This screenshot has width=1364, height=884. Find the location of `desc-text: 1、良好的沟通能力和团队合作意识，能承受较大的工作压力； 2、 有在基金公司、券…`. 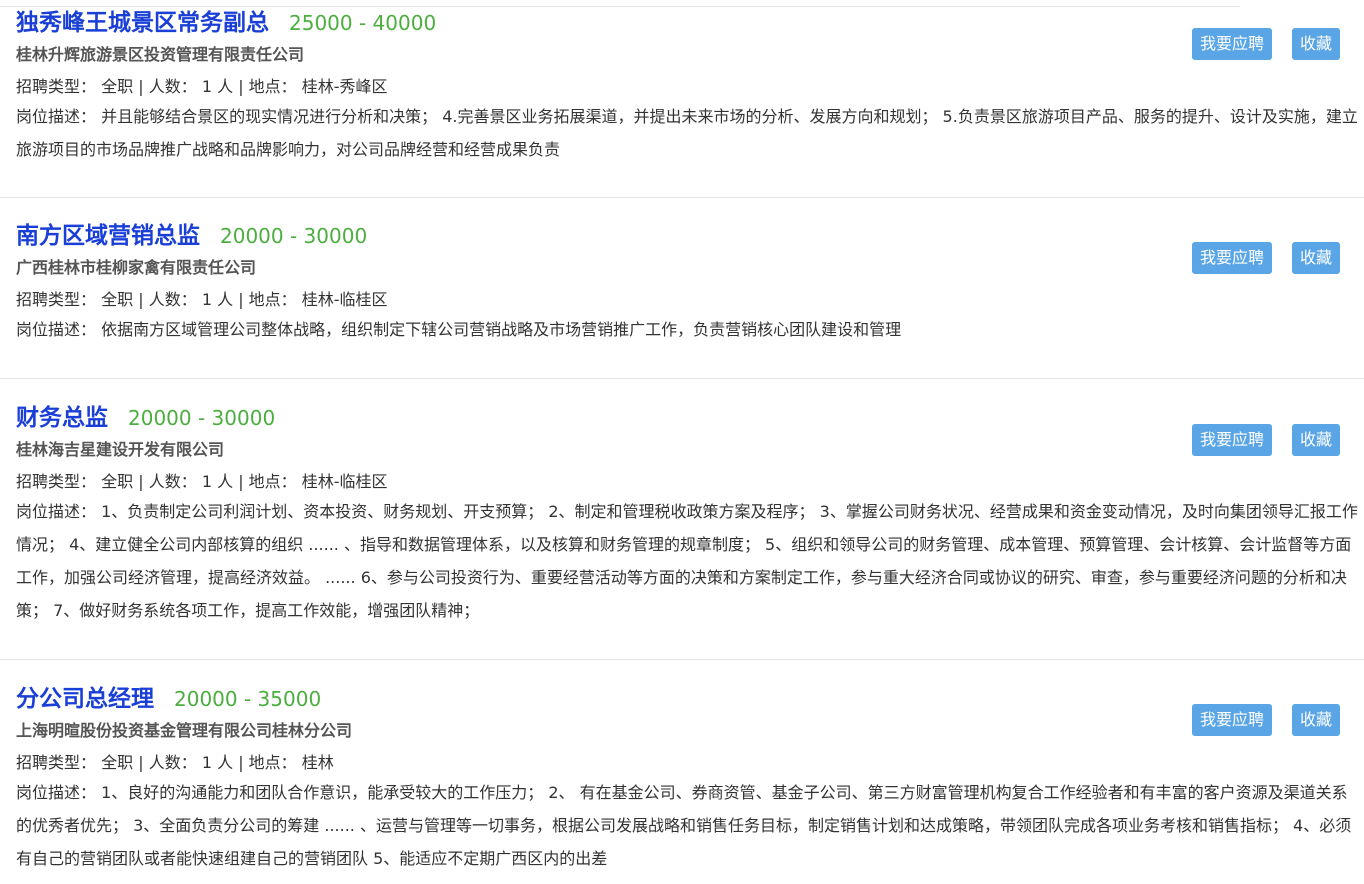

desc-text: 1、良好的沟通能力和团队合作意识，能承受较大的工作压力； 2、 有在基金公司、券… is located at coordinates (684, 825).